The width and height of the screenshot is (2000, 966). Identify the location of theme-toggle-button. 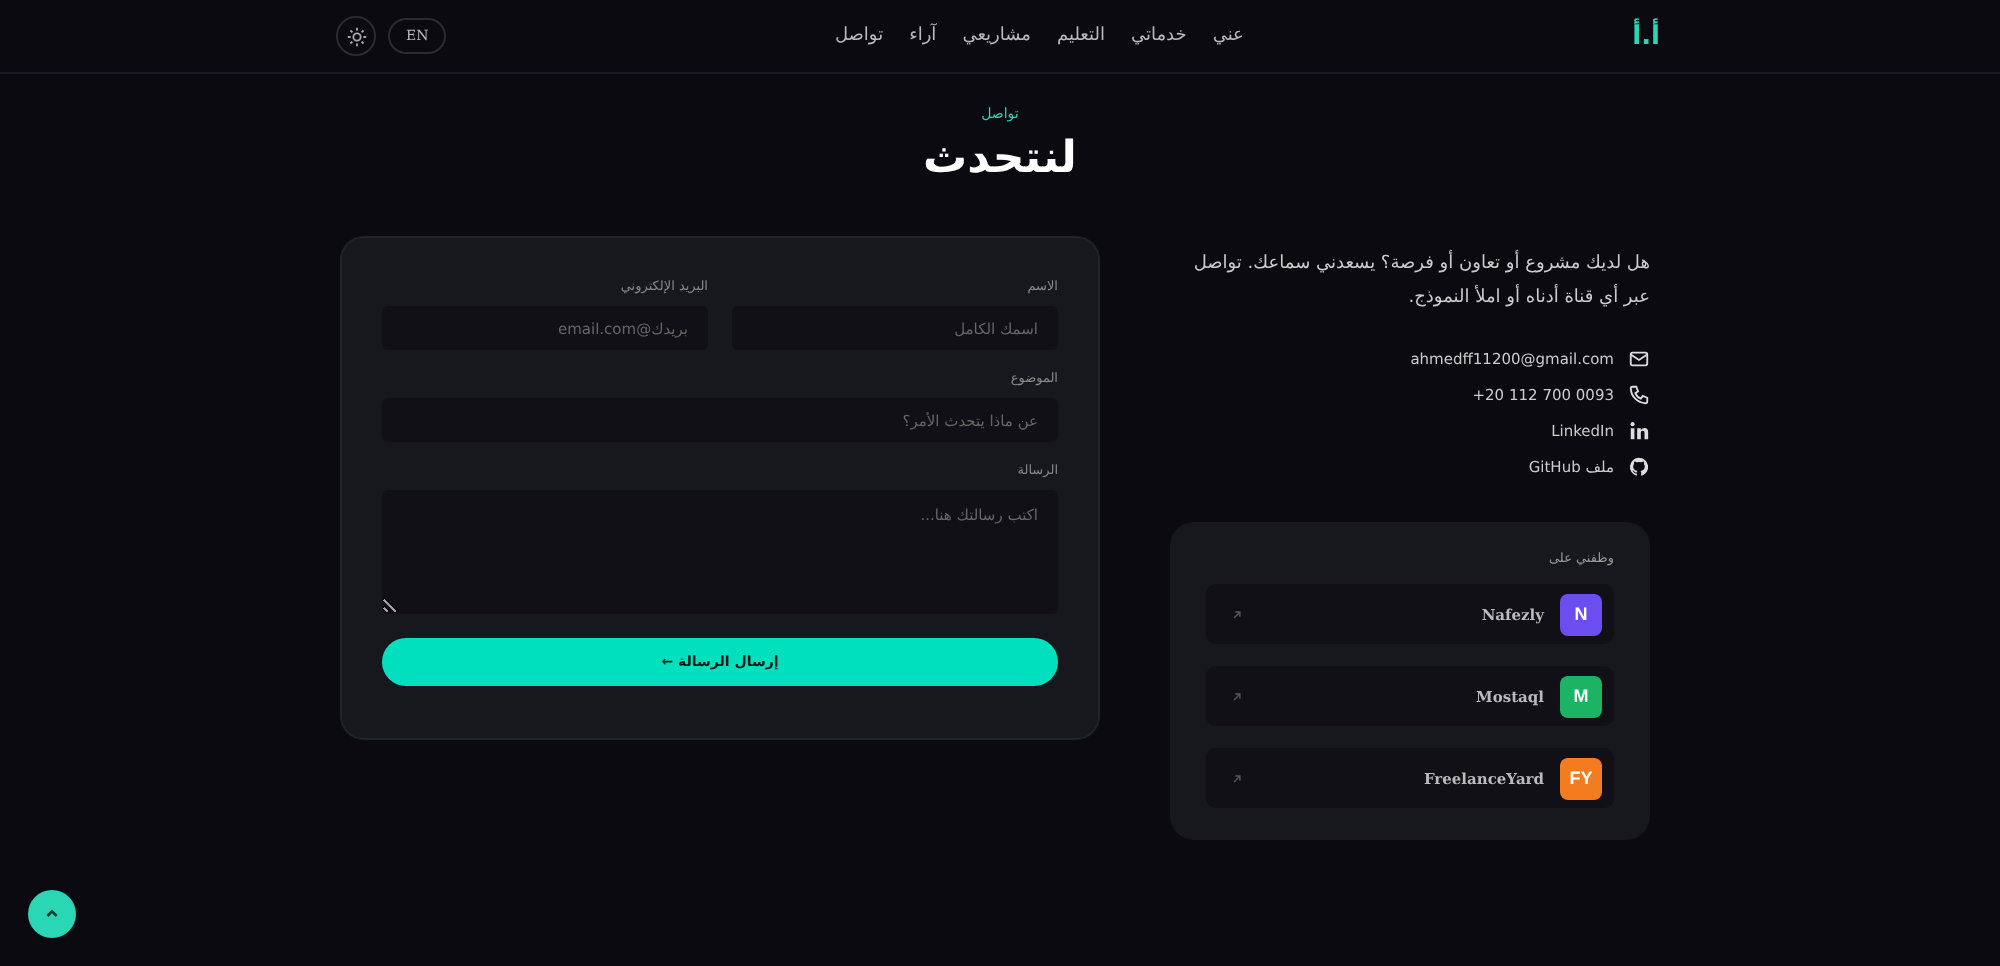
(356, 36).